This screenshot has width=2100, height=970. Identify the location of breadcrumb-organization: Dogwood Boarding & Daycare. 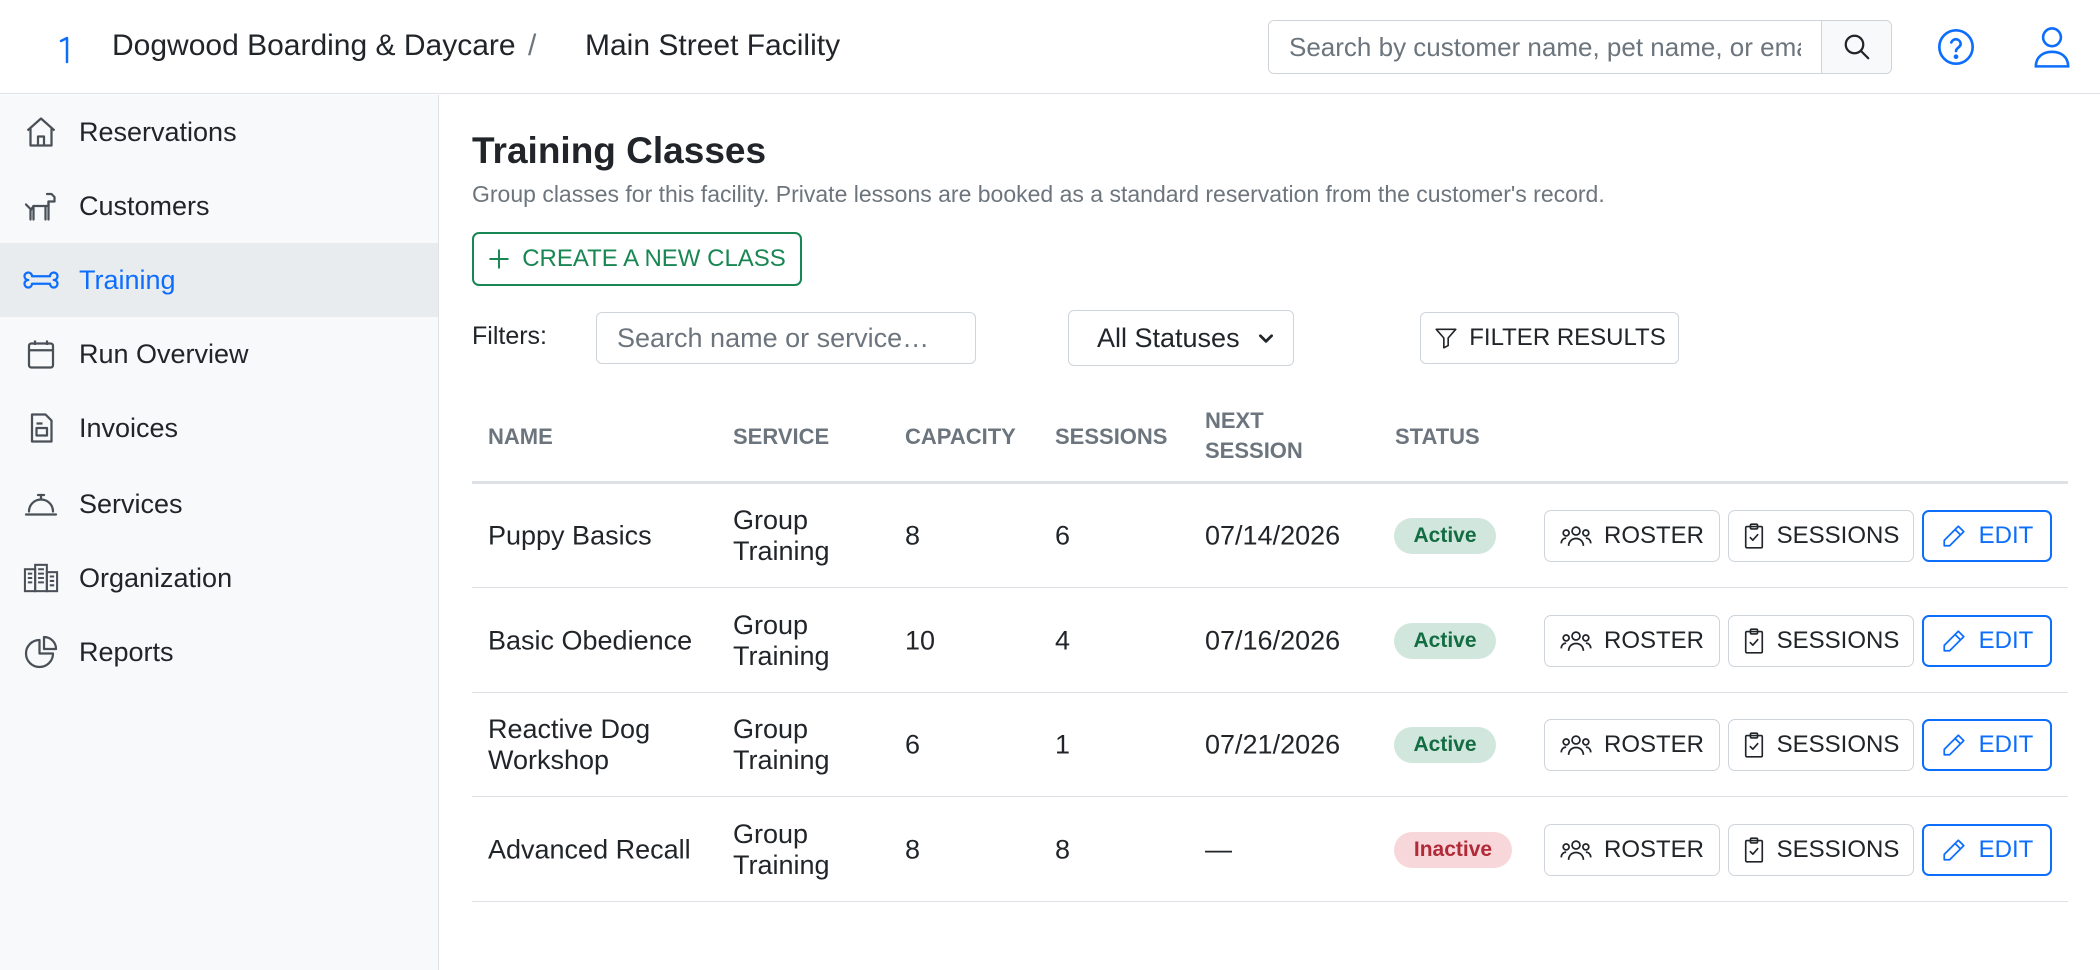
(314, 46).